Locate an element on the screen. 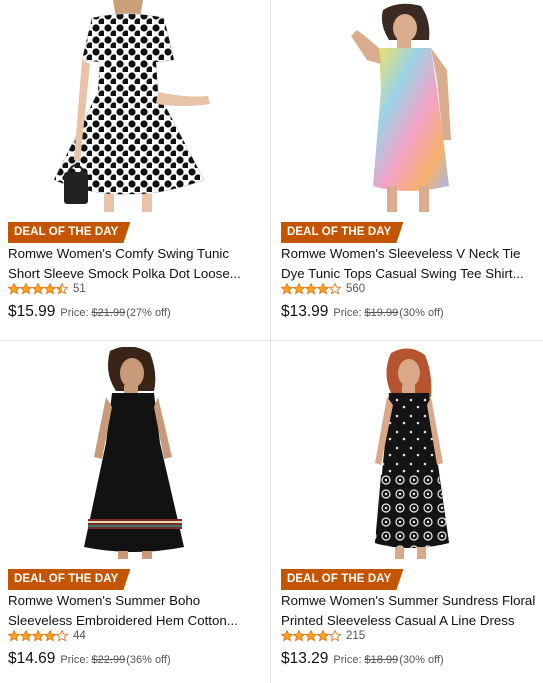 This screenshot has width=543, height=683. product-title-line: Romwe Women's Comfy Swing Tunic is located at coordinates (137, 254).